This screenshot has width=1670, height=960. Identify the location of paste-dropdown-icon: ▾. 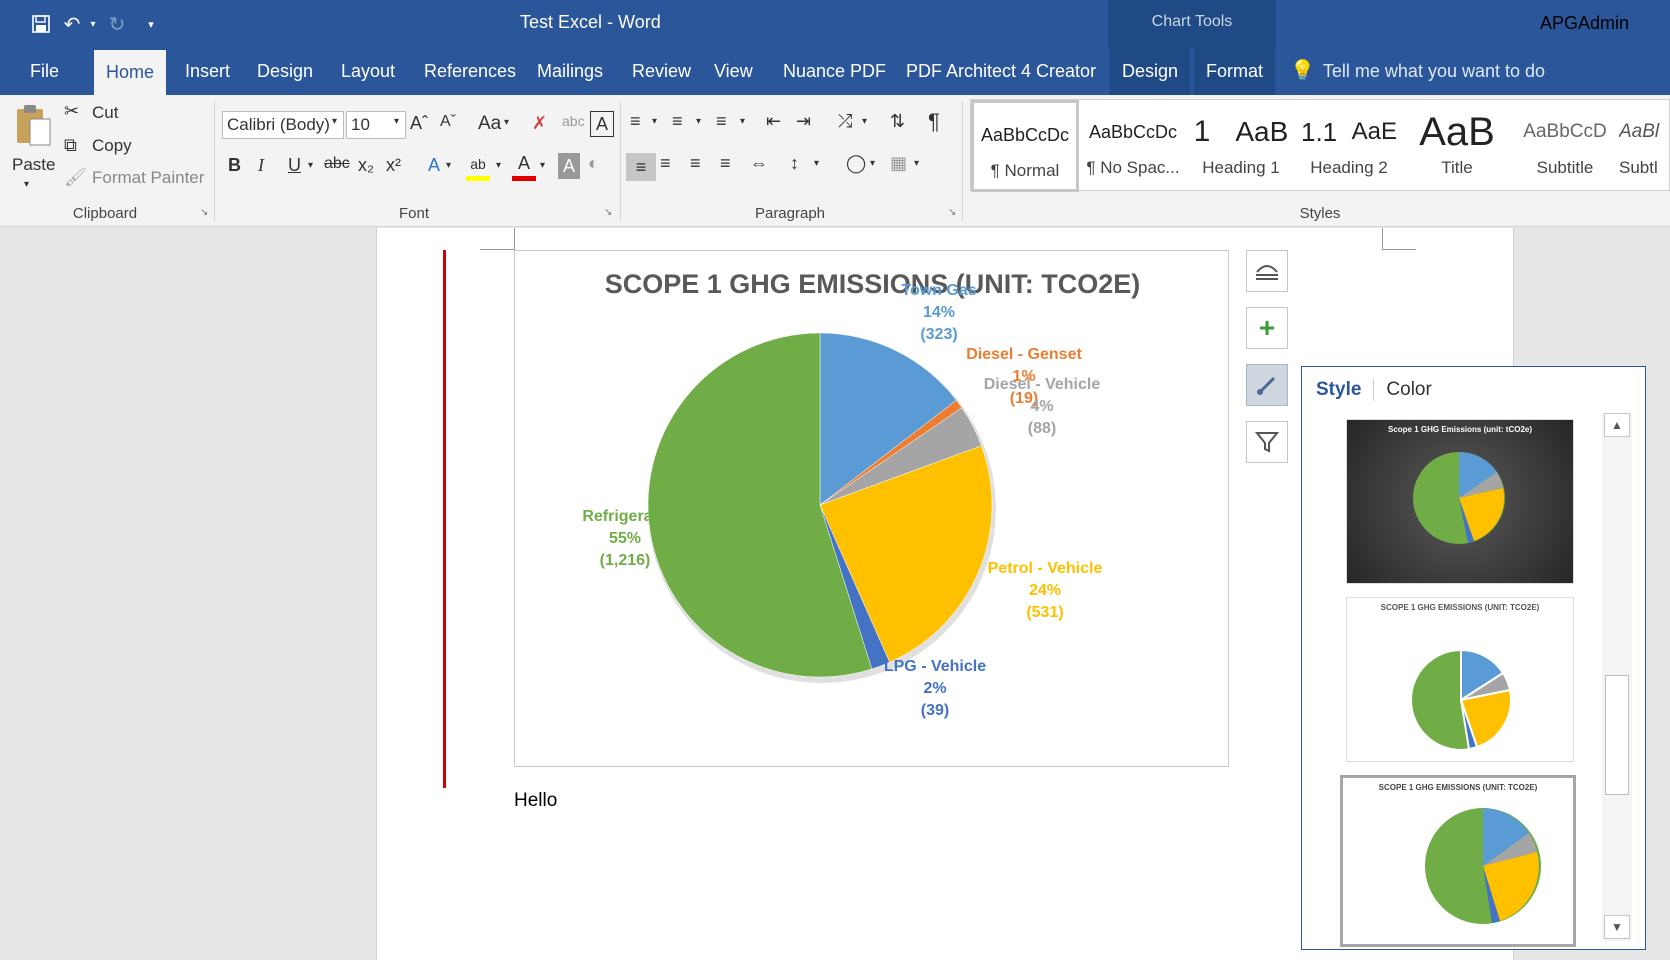
(26, 184).